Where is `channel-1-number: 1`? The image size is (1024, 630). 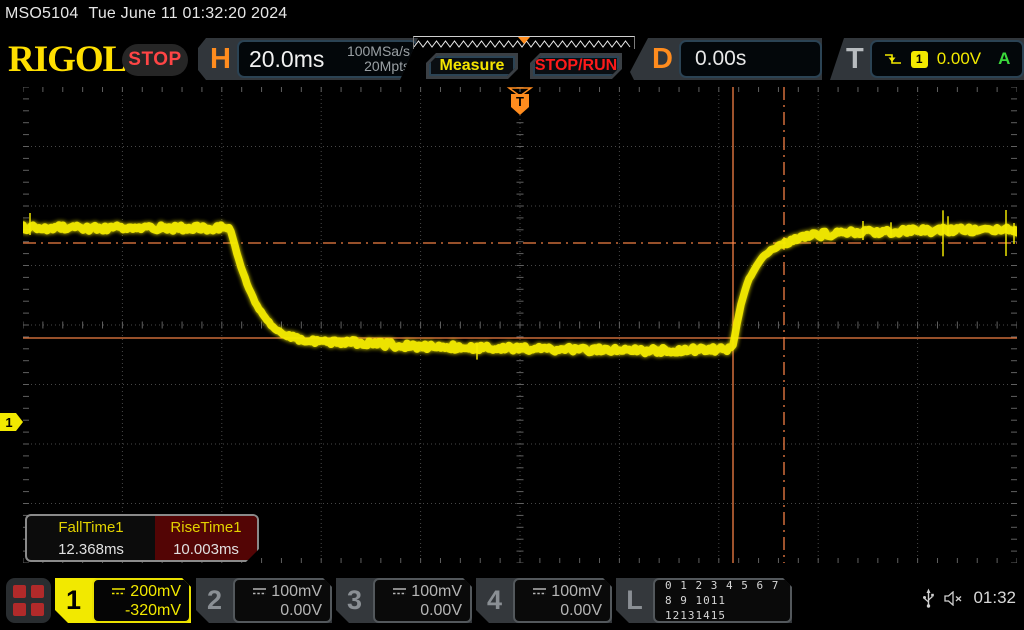 channel-1-number: 1 is located at coordinates (73, 600).